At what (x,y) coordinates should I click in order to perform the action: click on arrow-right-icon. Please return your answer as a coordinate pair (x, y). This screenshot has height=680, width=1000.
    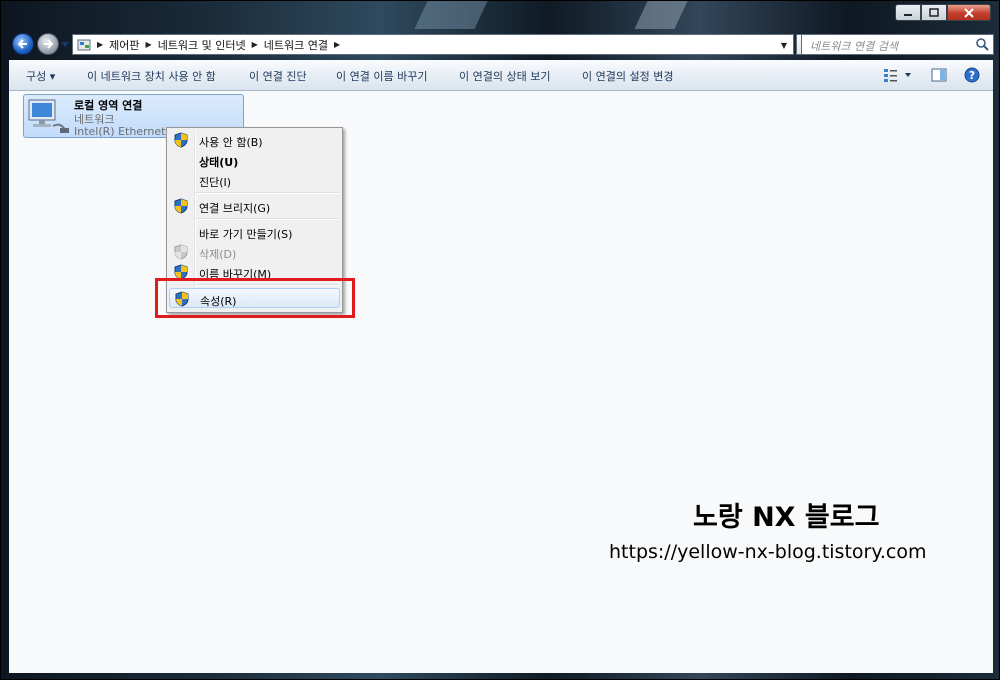
    Looking at the image, I should click on (49, 44).